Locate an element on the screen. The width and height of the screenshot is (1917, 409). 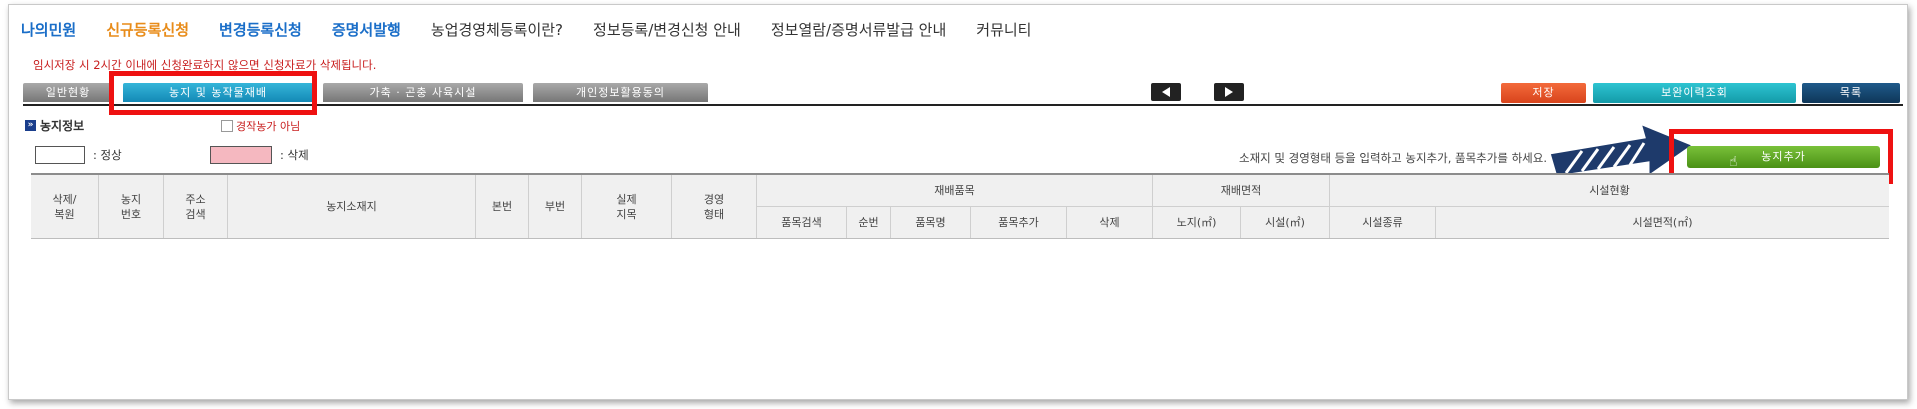
legend-deleted-label: : 삭제 is located at coordinates (294, 155).